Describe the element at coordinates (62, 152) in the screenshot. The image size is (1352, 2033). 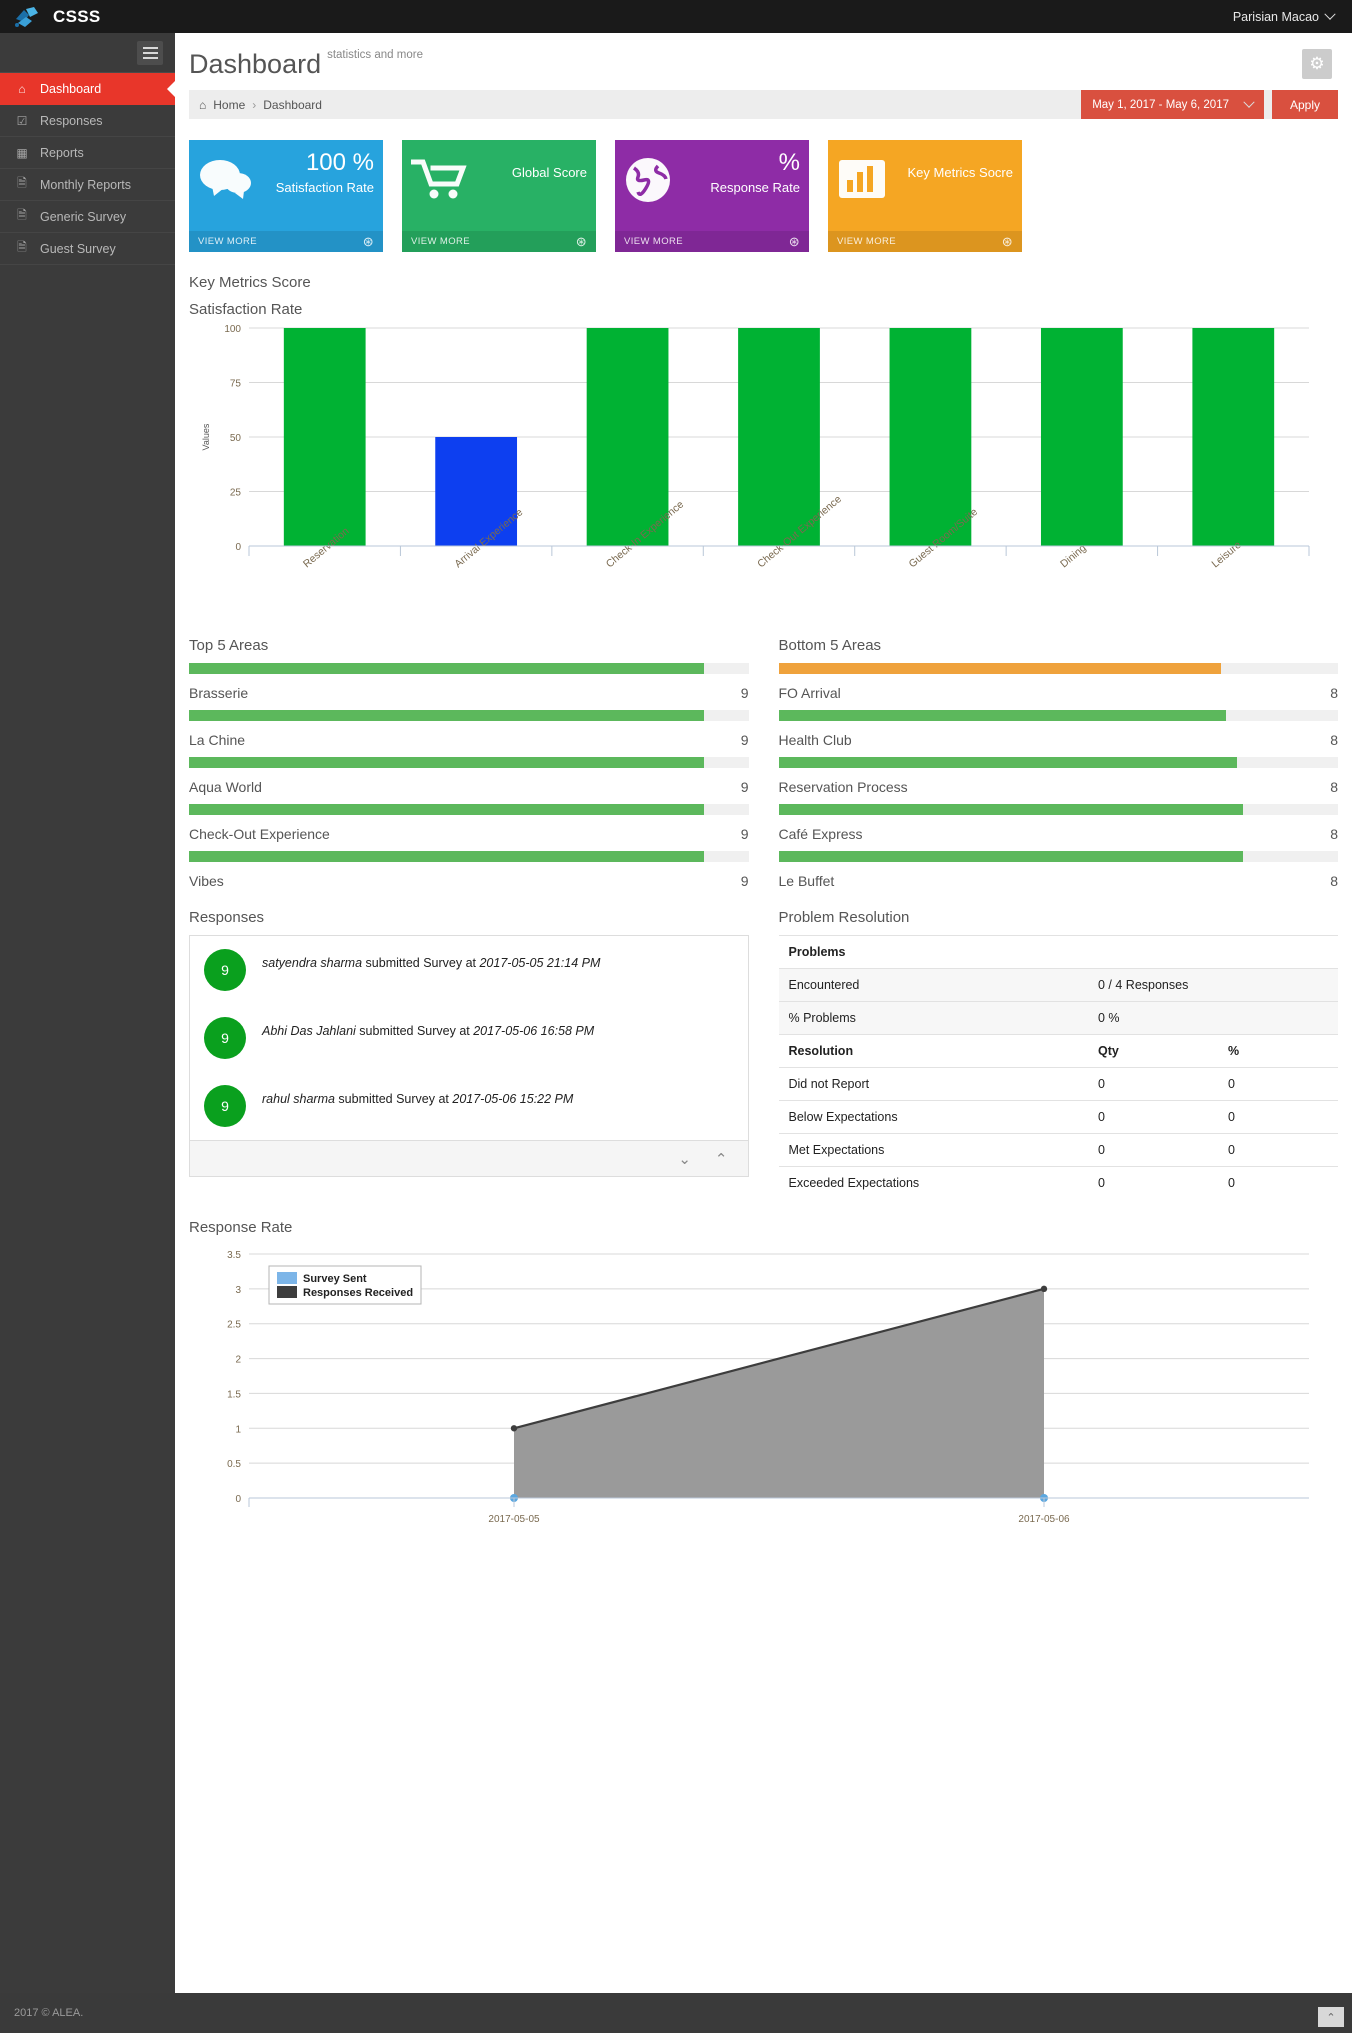
I see `sidebar-item-label: Reports` at that location.